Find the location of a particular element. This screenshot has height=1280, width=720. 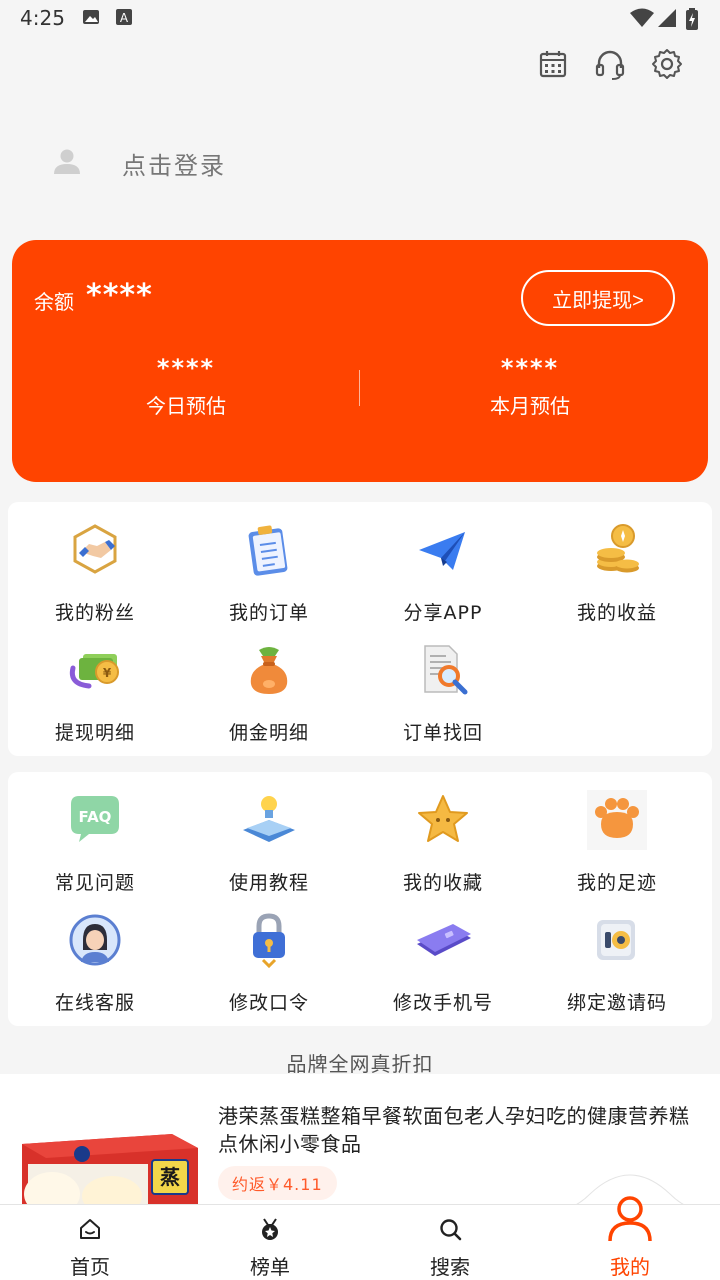

grid-item-label: 我的收益 is located at coordinates (616, 613).